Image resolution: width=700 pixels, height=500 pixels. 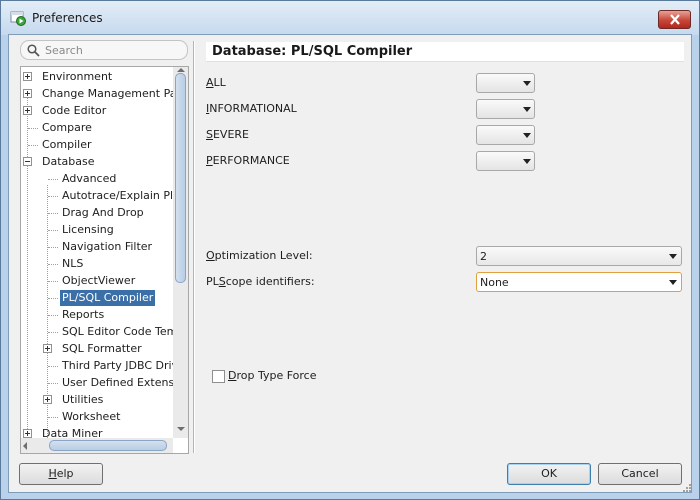 I want to click on tree-item-label: ObjectViewer, so click(x=99, y=280).